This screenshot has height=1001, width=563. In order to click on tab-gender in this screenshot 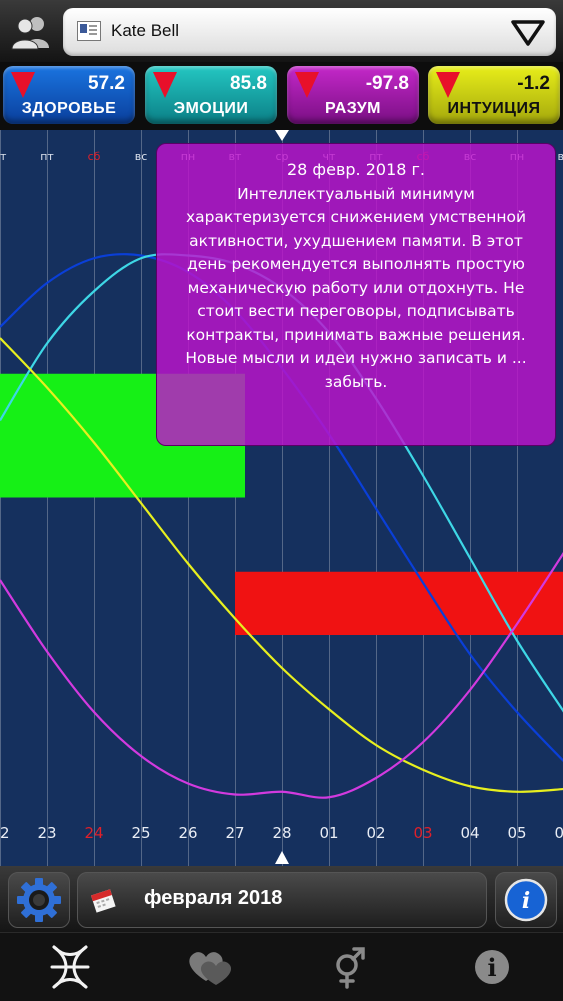, I will do `click(350, 967)`.